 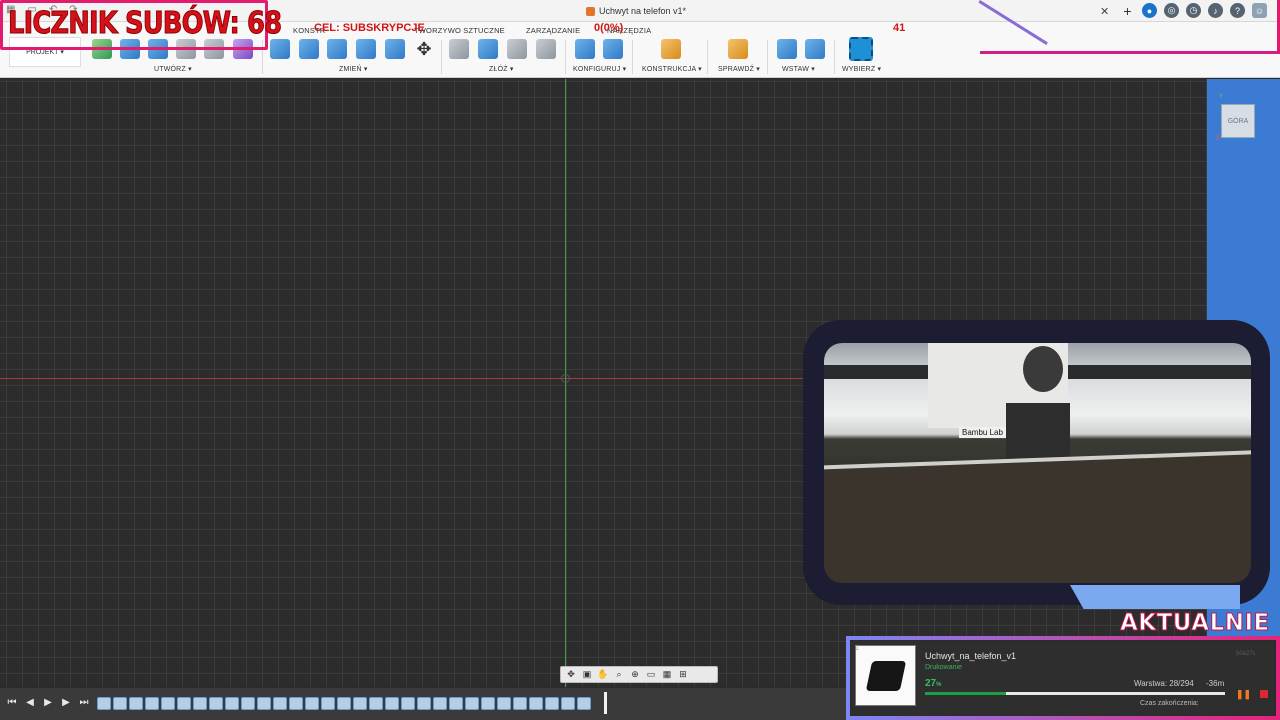 I want to click on offset-plane-button, so click(x=671, y=49).